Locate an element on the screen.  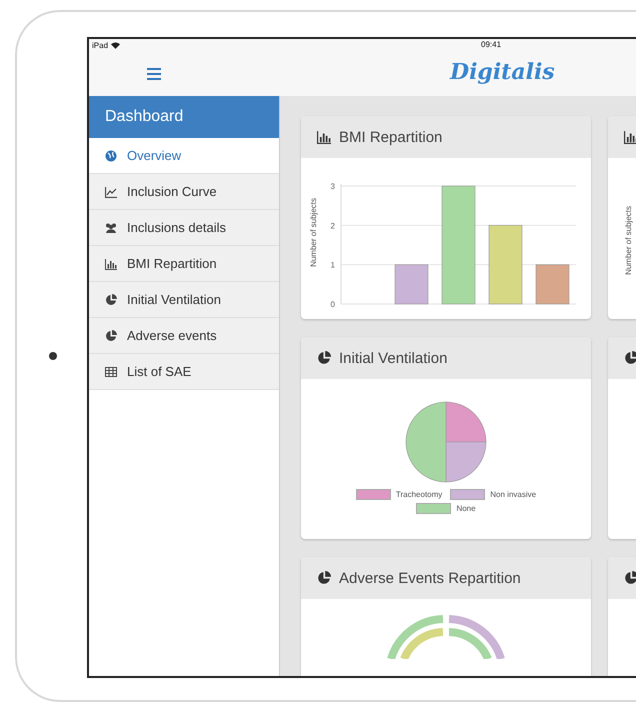
sidebar-item: BMI Repartition is located at coordinates (184, 264).